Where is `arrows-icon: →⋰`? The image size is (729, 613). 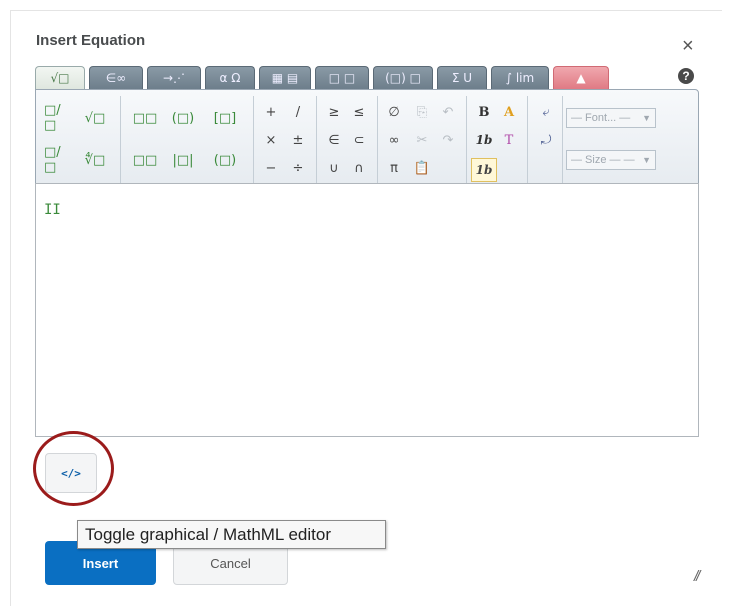 arrows-icon: →⋰ is located at coordinates (174, 78).